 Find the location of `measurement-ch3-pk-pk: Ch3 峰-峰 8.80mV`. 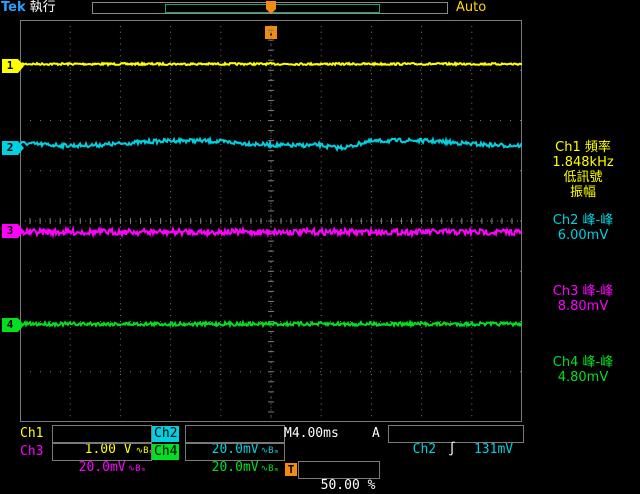

measurement-ch3-pk-pk: Ch3 峰-峰 8.80mV is located at coordinates (583, 299).